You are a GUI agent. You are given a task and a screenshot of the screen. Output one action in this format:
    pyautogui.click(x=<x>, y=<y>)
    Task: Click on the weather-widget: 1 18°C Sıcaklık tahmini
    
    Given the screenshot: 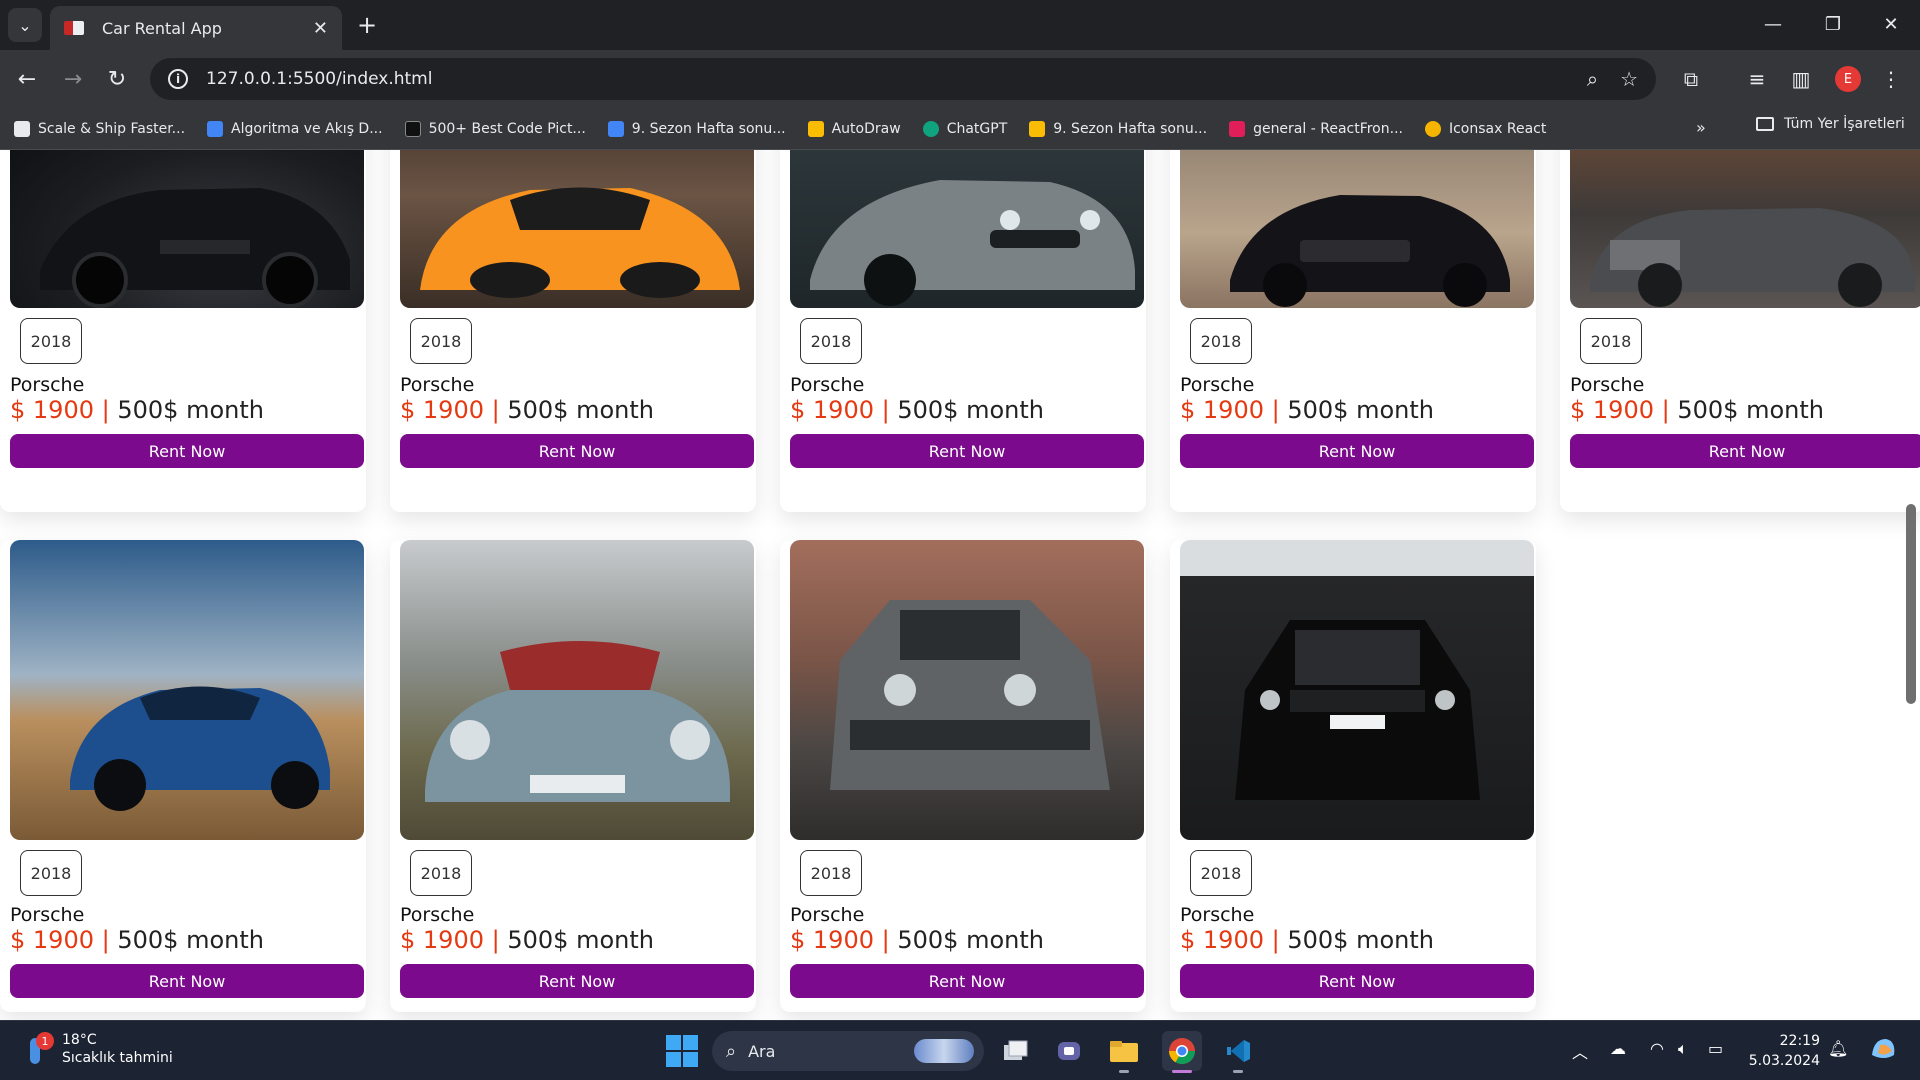 What is the action you would take?
    pyautogui.click(x=98, y=1049)
    